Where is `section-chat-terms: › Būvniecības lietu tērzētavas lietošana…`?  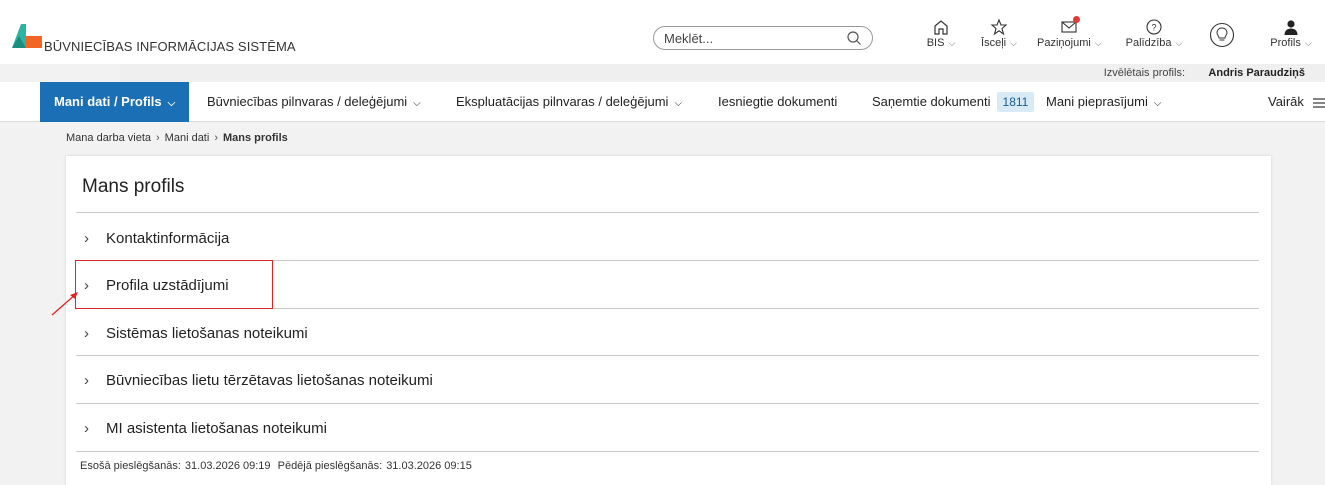
section-chat-terms: › Būvniecības lietu tērzētavas lietošana… is located at coordinates (669, 380).